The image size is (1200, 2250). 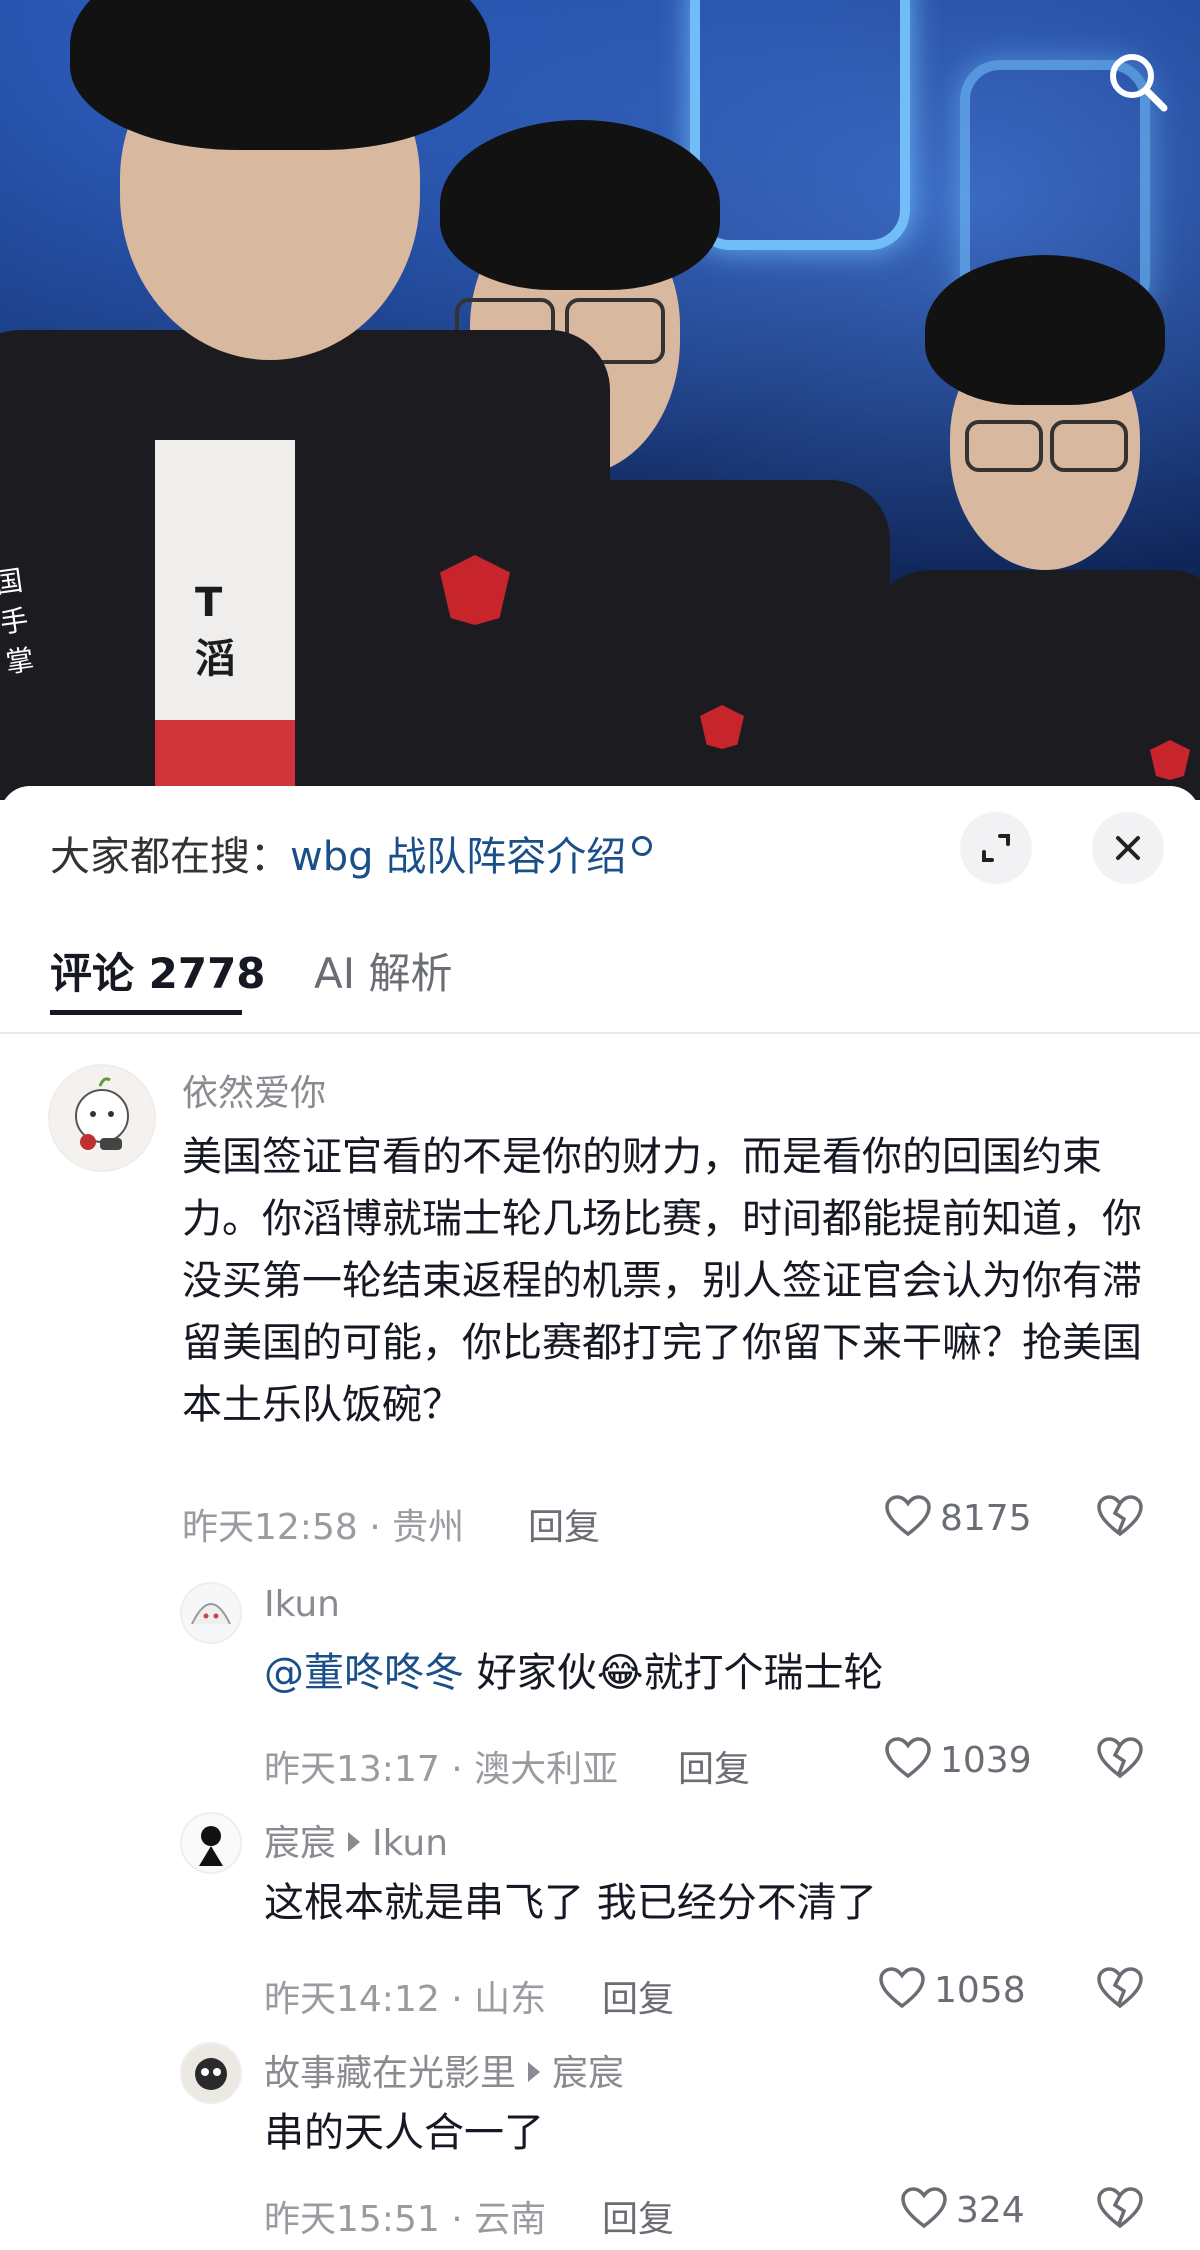 I want to click on comment-location: 贵州, so click(x=428, y=1527).